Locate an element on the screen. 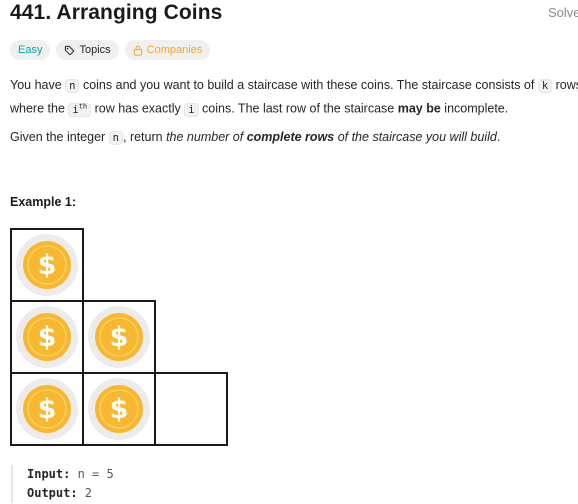  input-value: n = 5 is located at coordinates (92, 474).